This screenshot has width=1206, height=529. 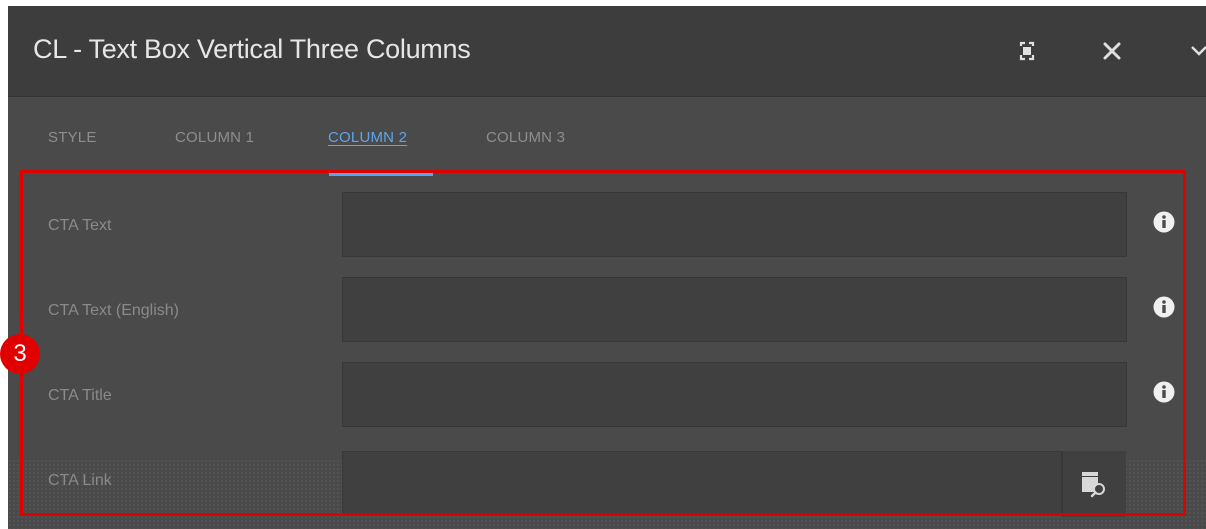 What do you see at coordinates (20, 354) in the screenshot?
I see `step-number-badge: 3` at bounding box center [20, 354].